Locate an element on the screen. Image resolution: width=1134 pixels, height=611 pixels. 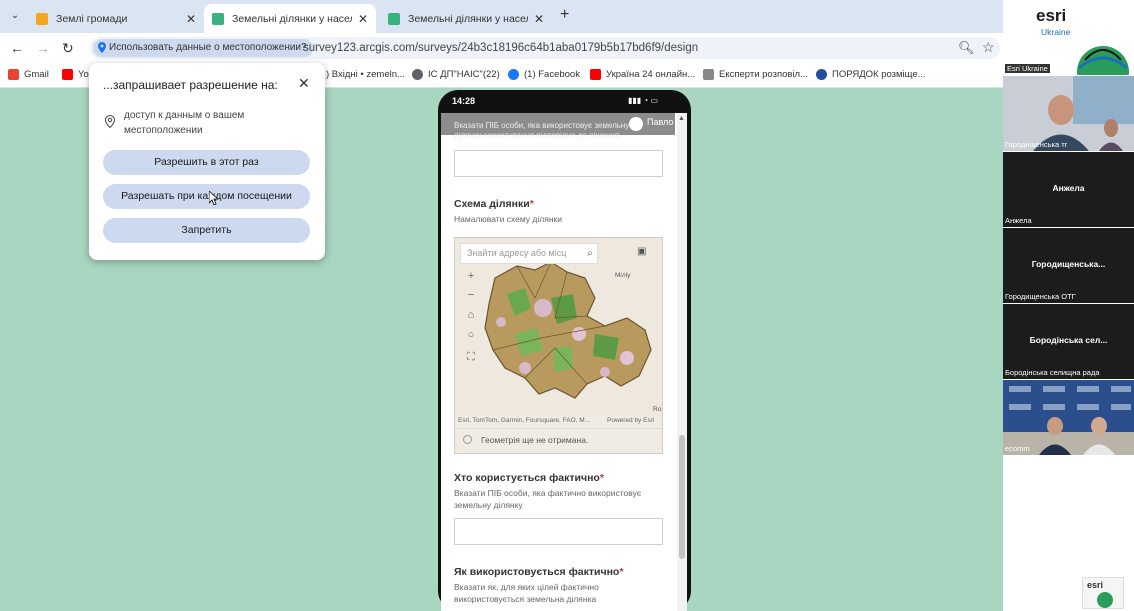
zoom-in-icon: + is located at coordinates (471, 276).